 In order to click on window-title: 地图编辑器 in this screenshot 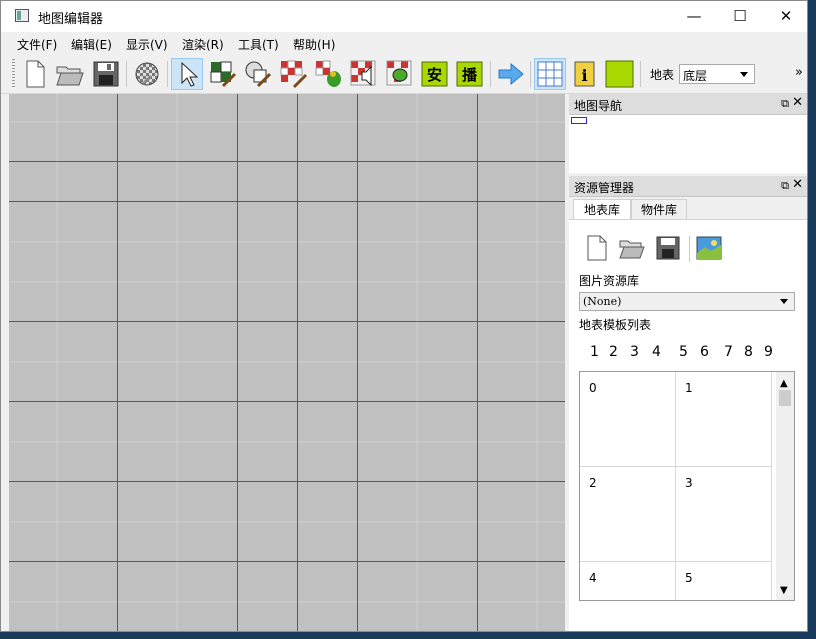, I will do `click(71, 19)`.